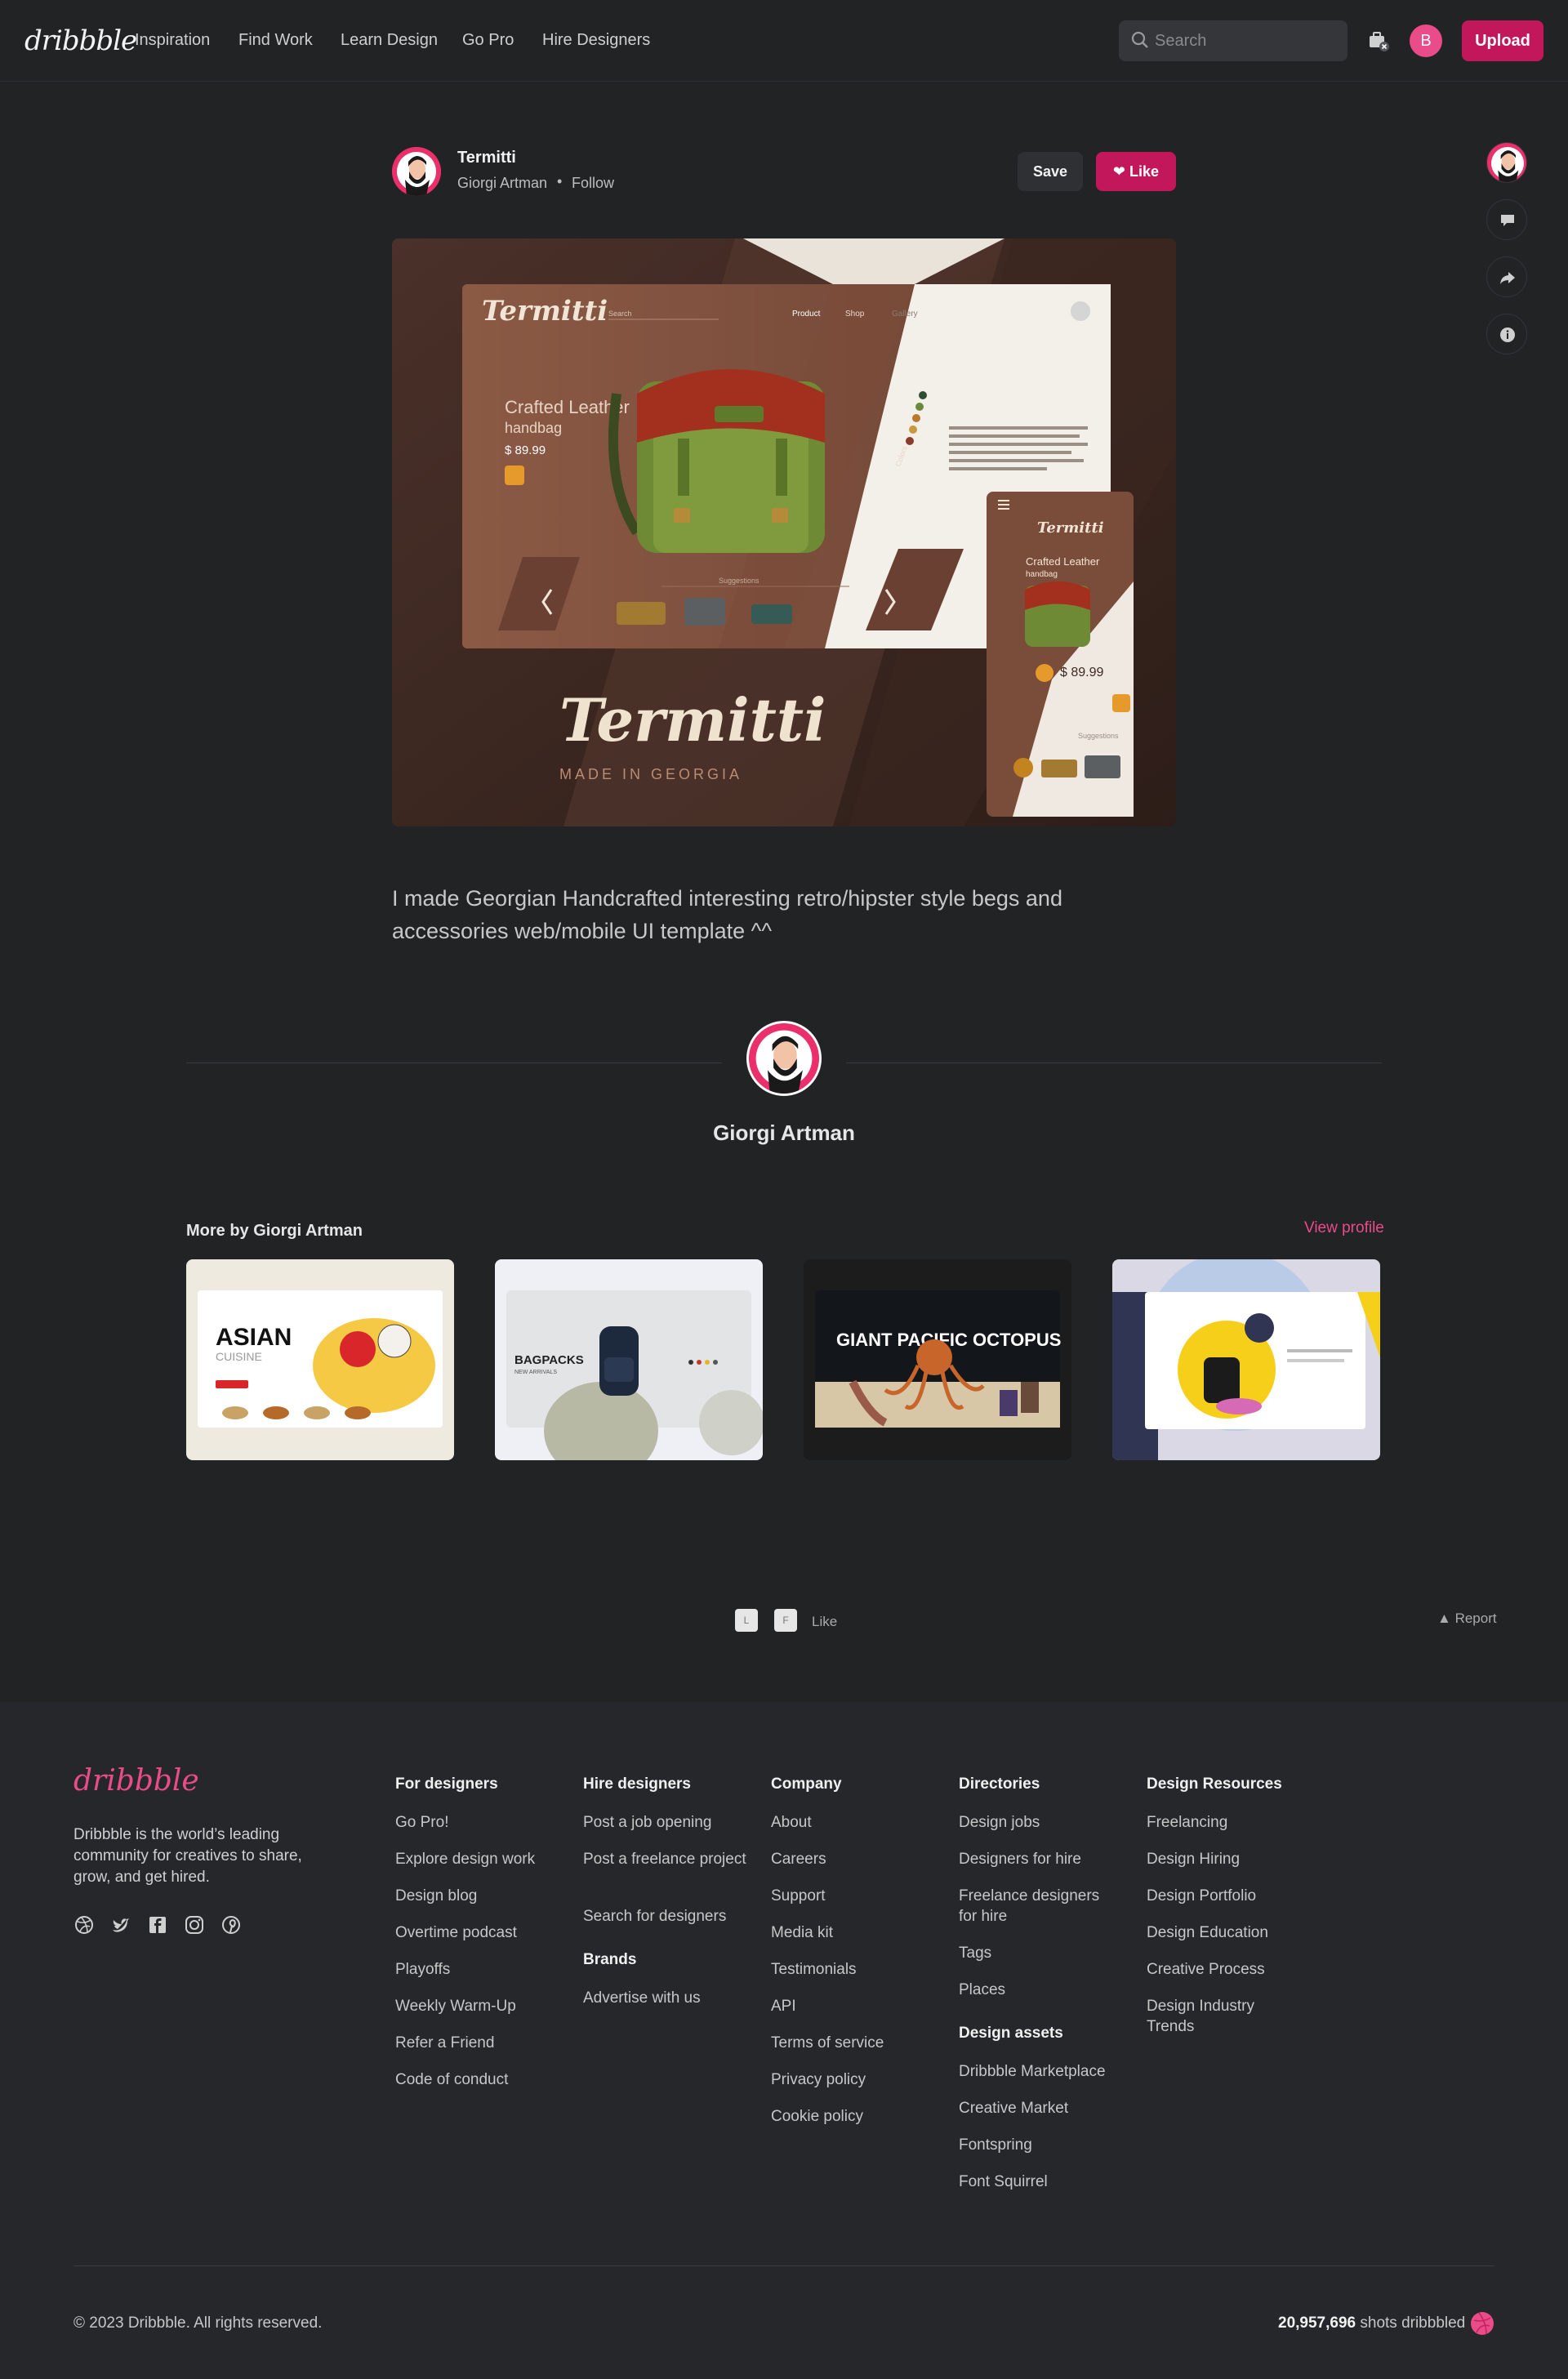 The height and width of the screenshot is (2379, 1568). I want to click on shot-thumbnail, so click(1246, 1359).